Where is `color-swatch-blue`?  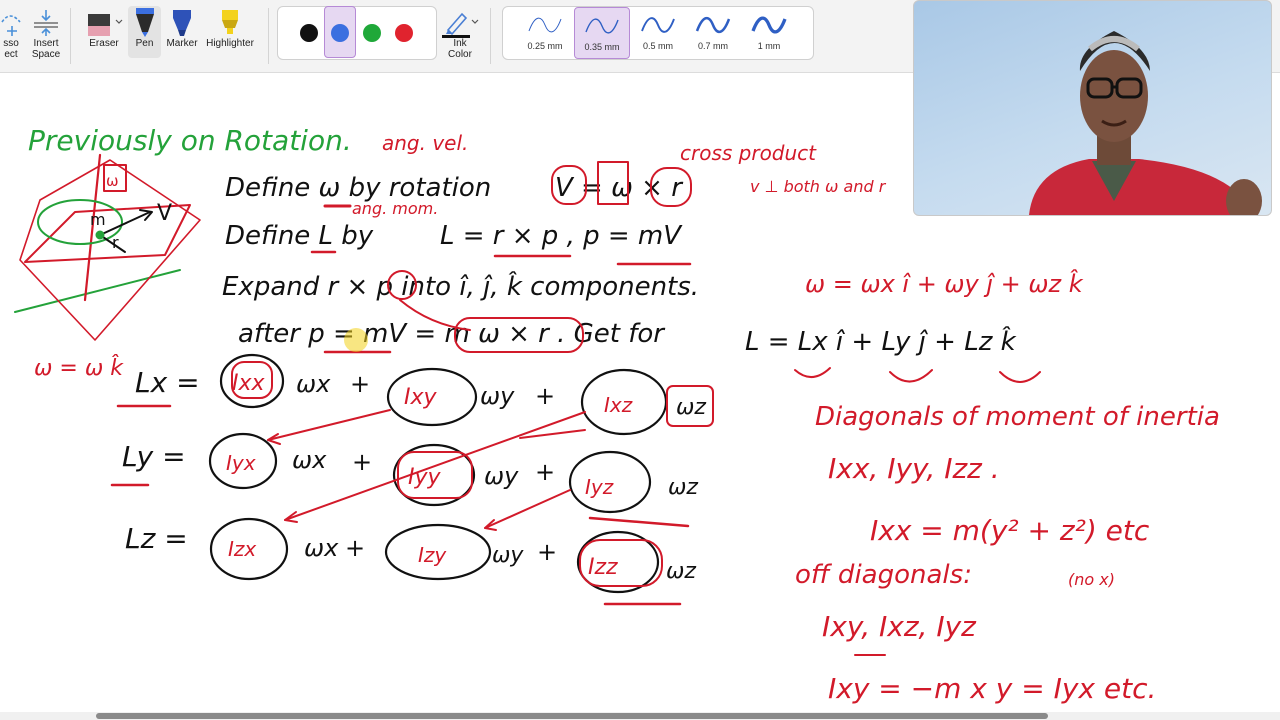
color-swatch-blue is located at coordinates (340, 33).